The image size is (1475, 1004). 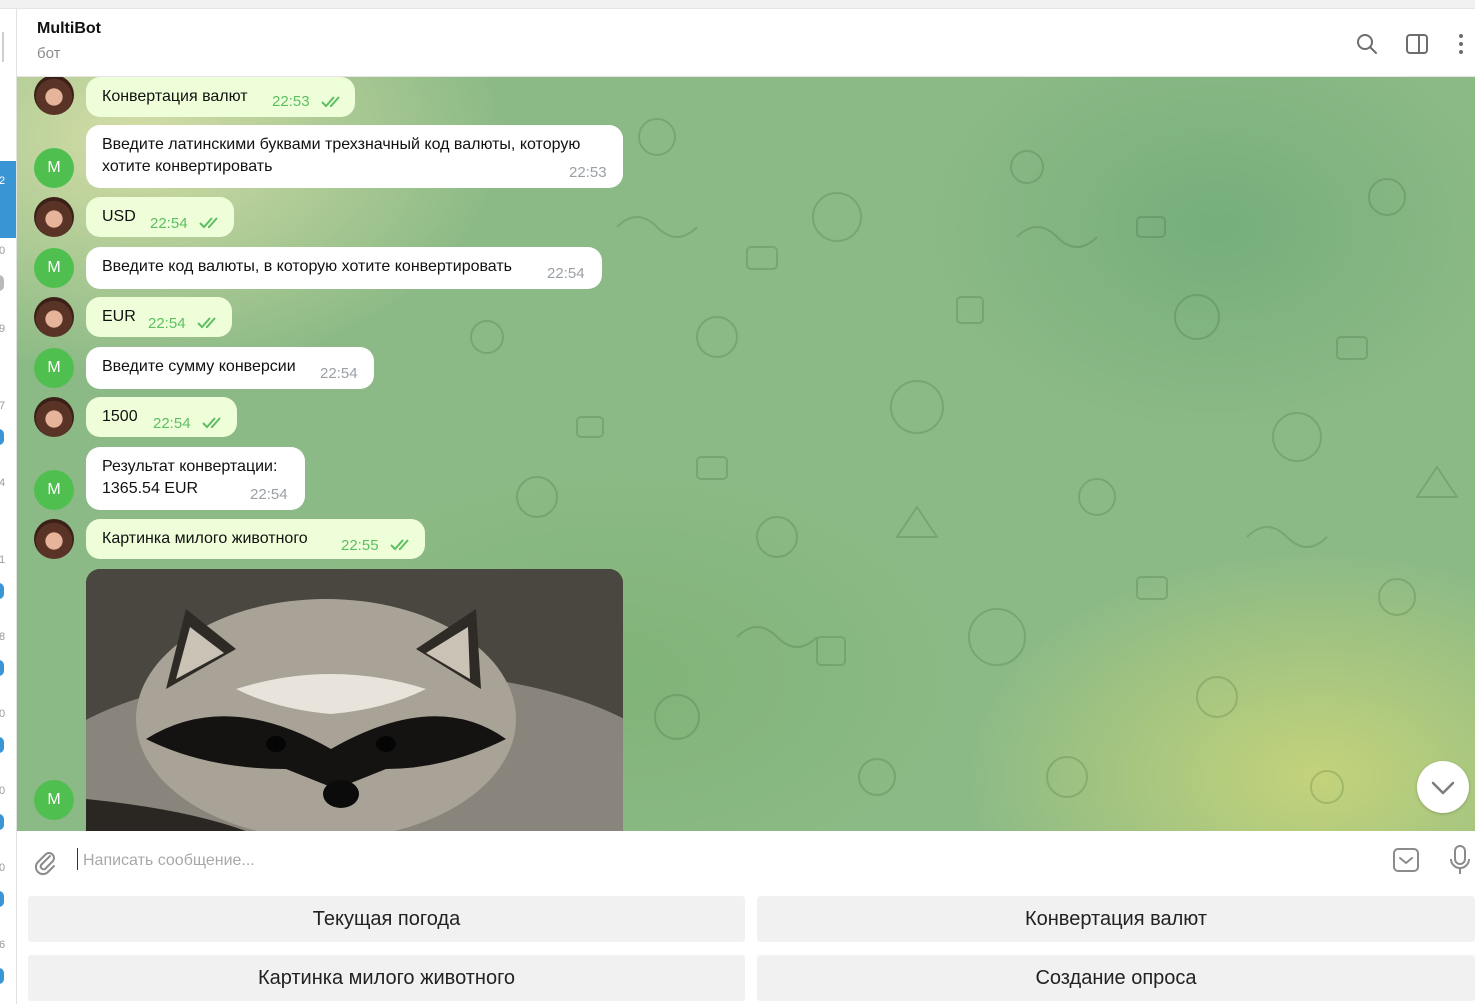 I want to click on paperclip-icon, so click(x=45, y=862).